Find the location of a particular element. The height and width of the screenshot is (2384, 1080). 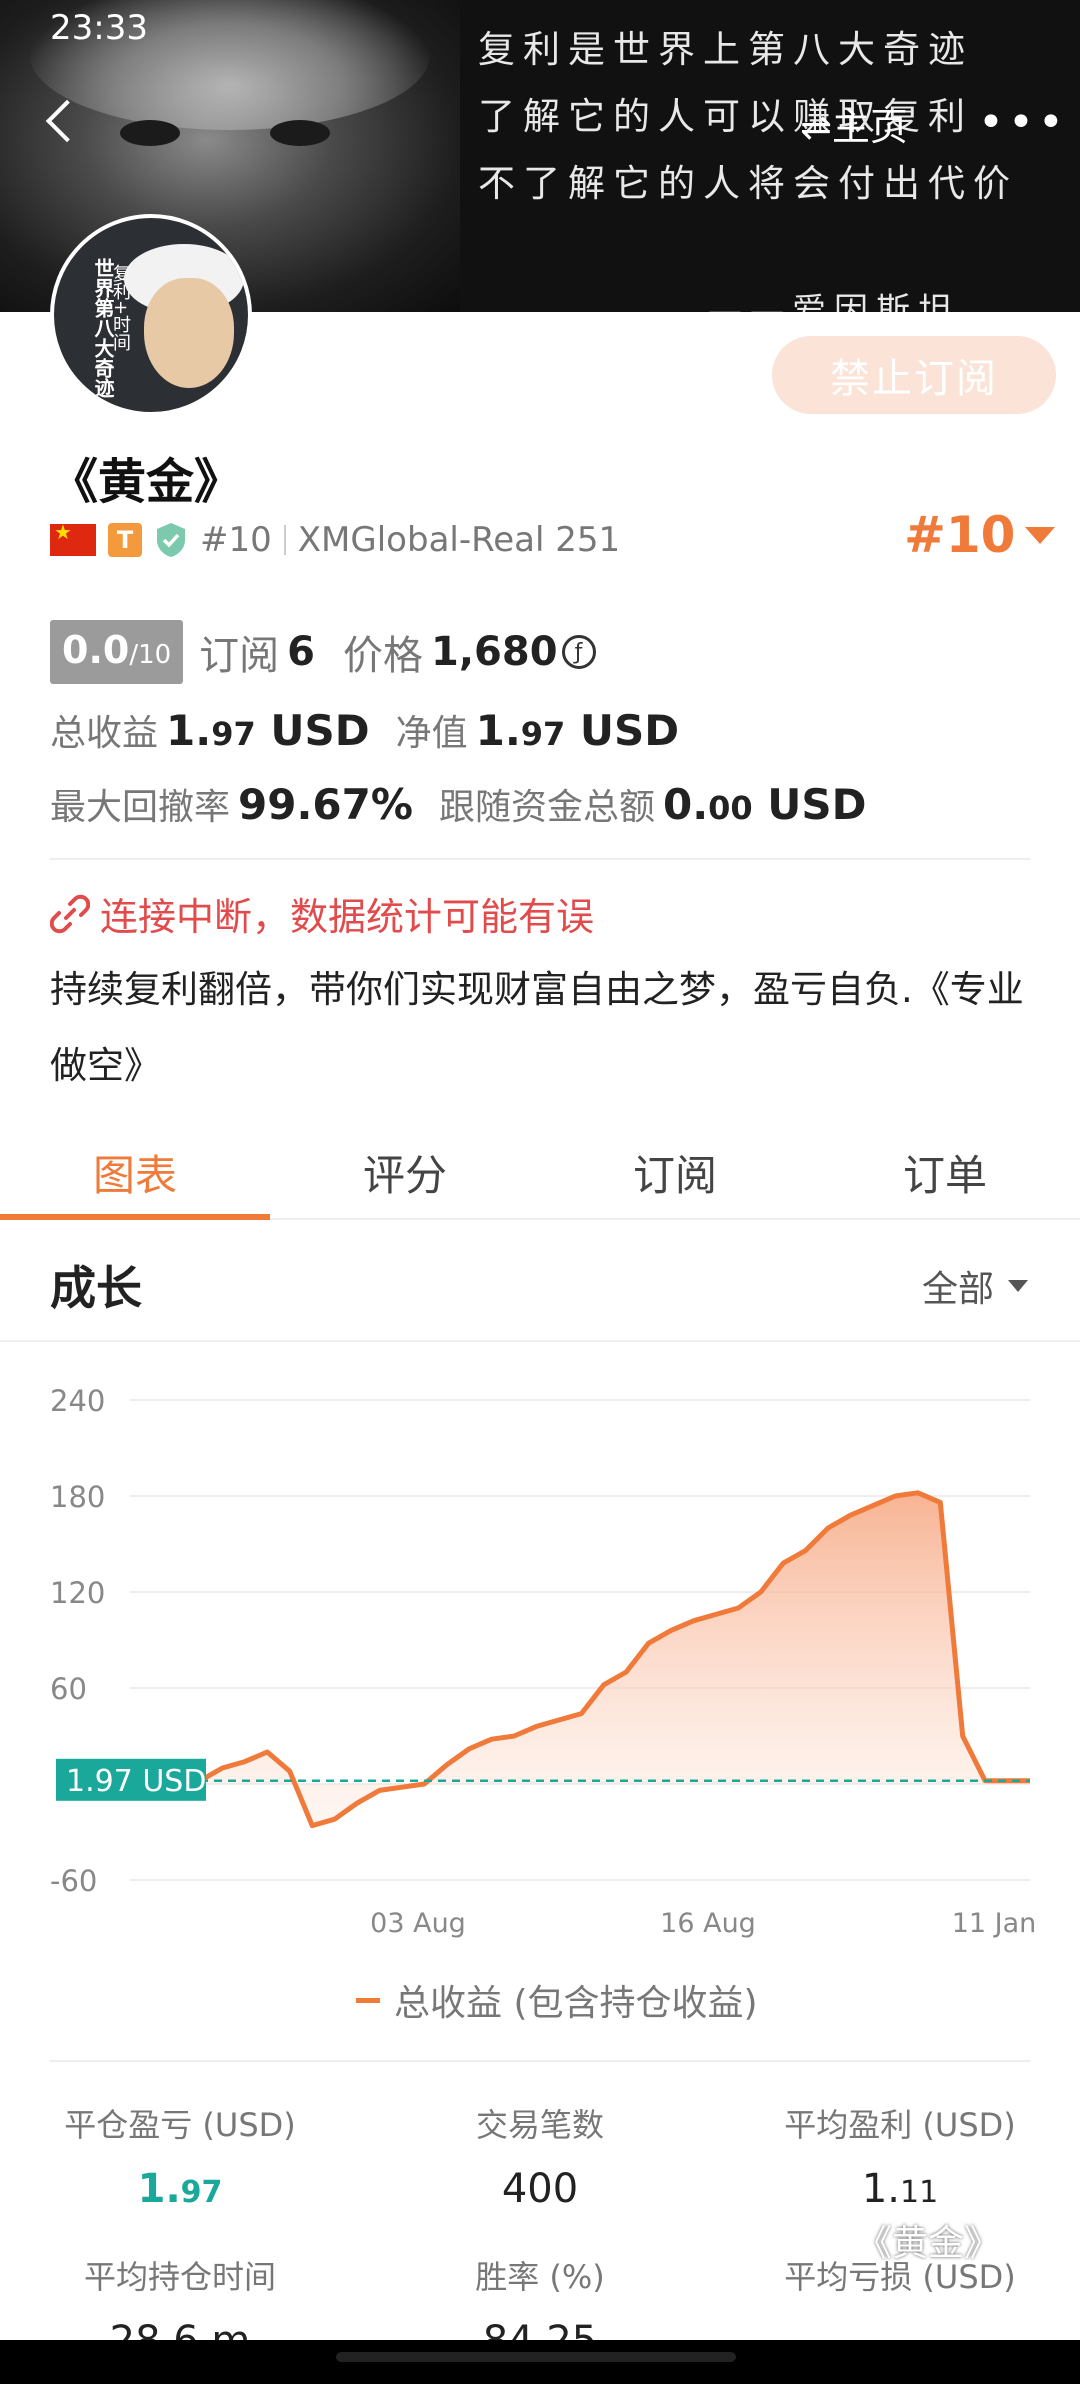

watermark: 《黄金》 is located at coordinates (928, 2243).